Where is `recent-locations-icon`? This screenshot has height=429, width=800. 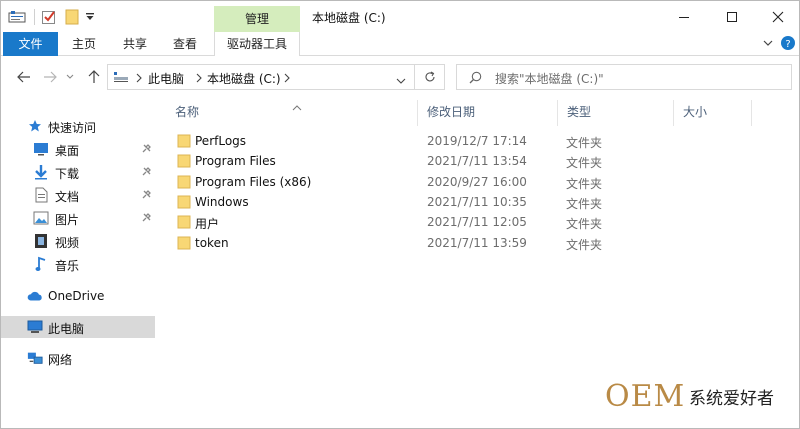
recent-locations-icon is located at coordinates (70, 77).